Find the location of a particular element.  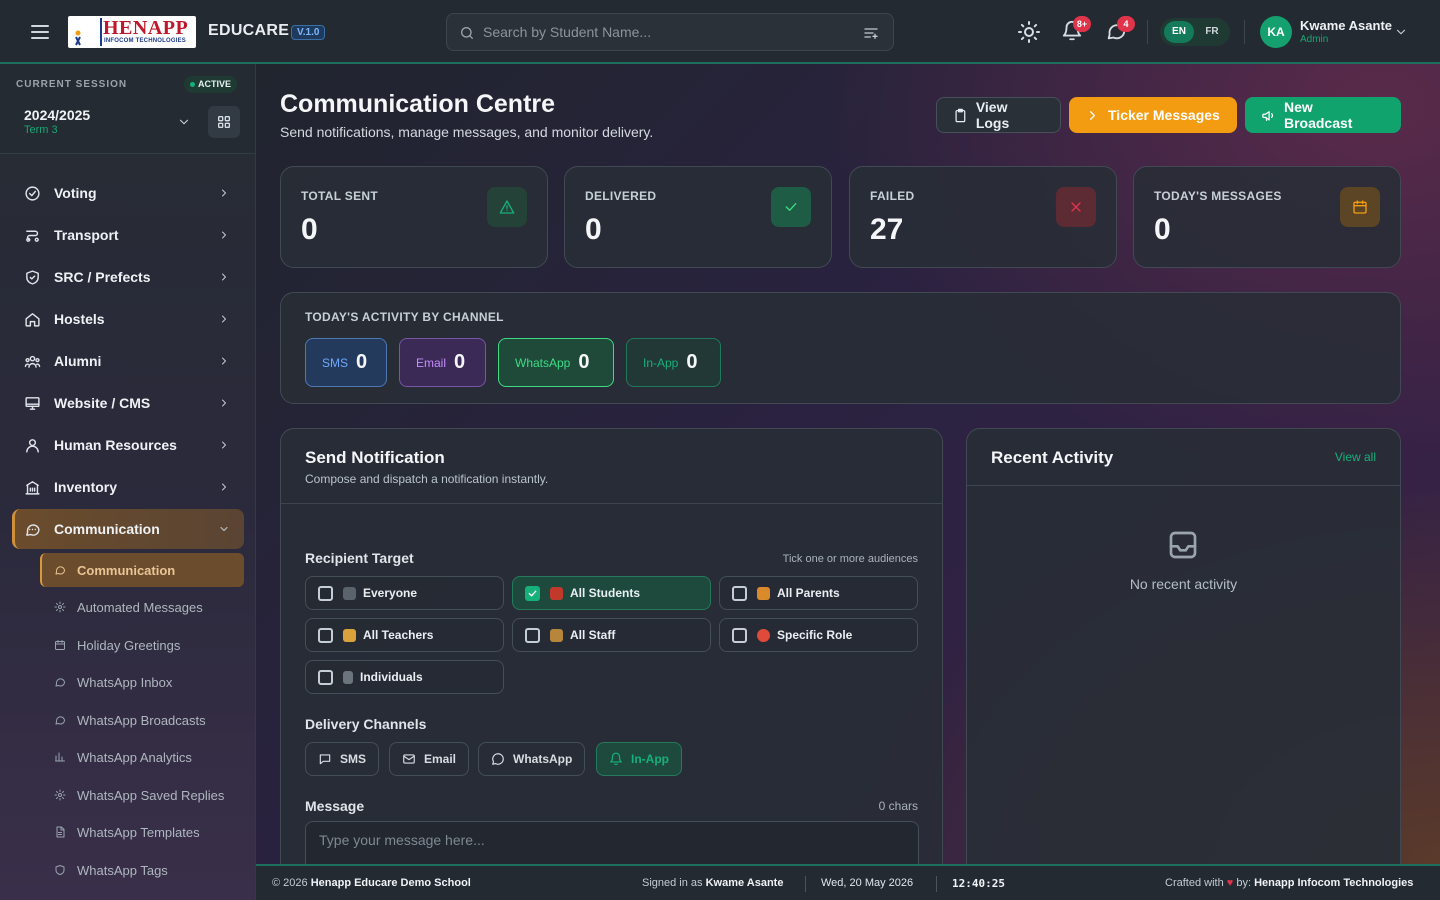

bell-icon is located at coordinates (616, 758).